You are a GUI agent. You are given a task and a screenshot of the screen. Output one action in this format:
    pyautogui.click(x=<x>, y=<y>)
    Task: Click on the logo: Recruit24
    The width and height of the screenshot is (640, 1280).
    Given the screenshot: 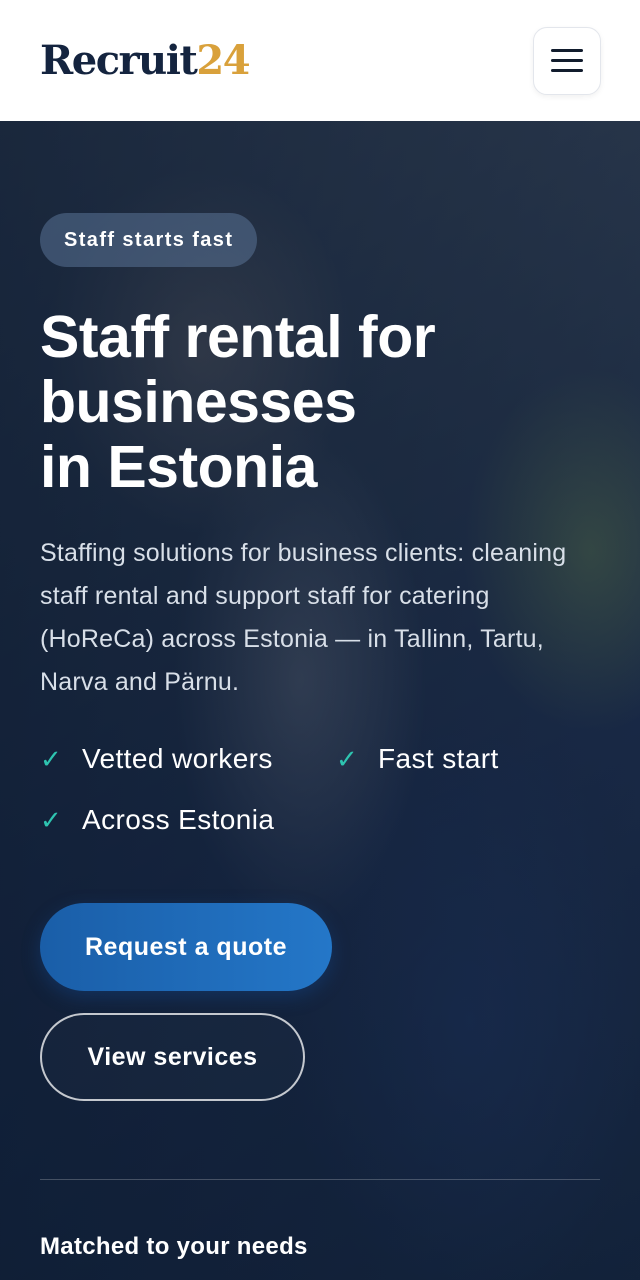 What is the action you would take?
    pyautogui.click(x=145, y=60)
    